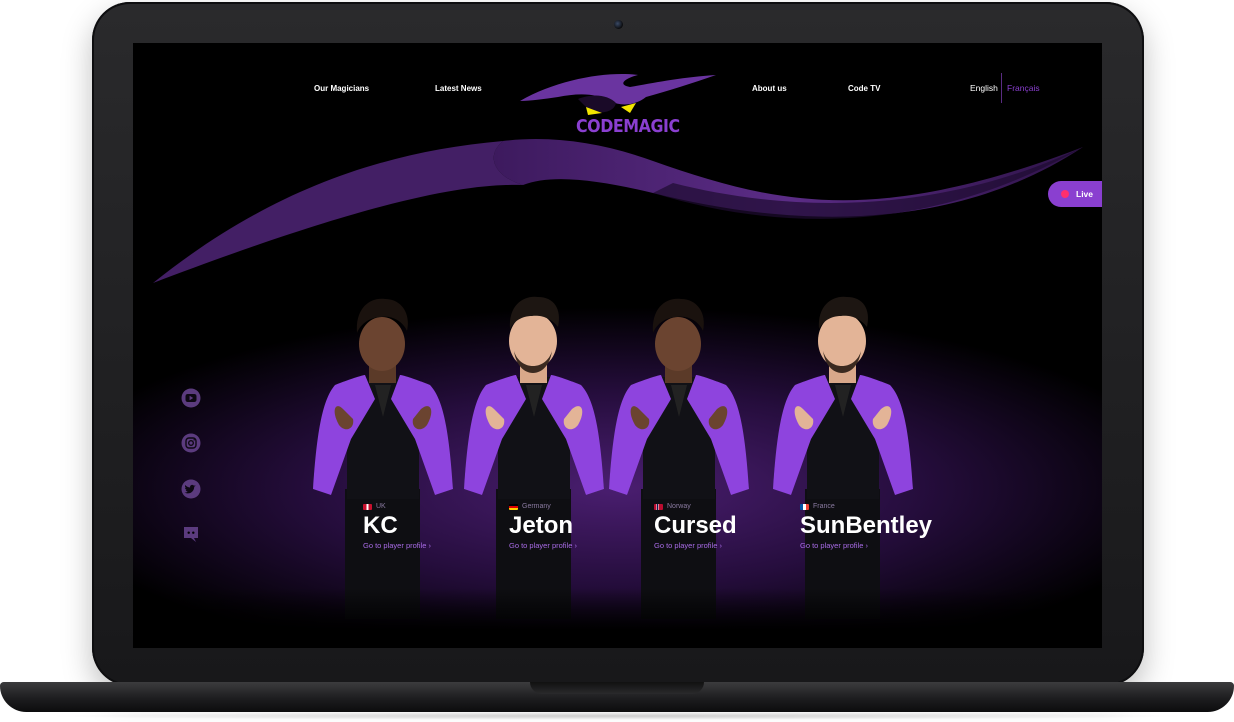 Image resolution: width=1234 pixels, height=722 pixels. Describe the element at coordinates (804, 506) in the screenshot. I see `flag-france-icon` at that location.